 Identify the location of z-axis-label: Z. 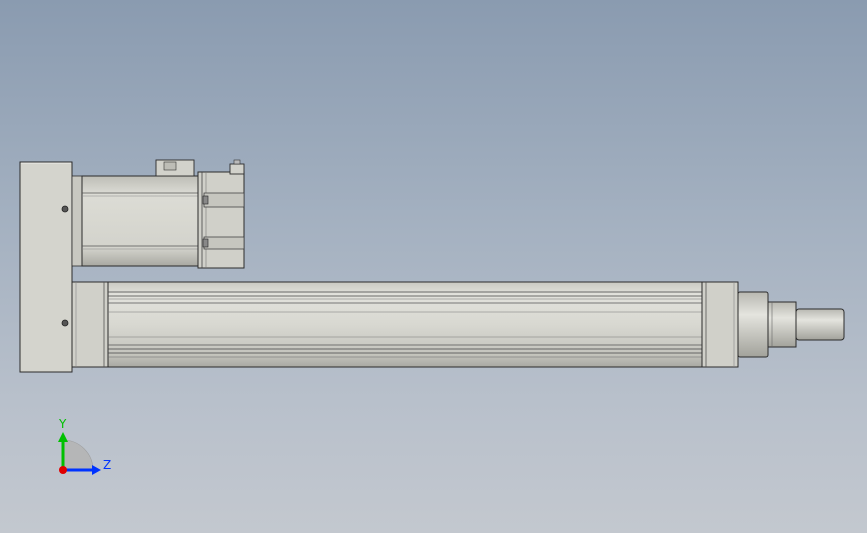
(107, 465).